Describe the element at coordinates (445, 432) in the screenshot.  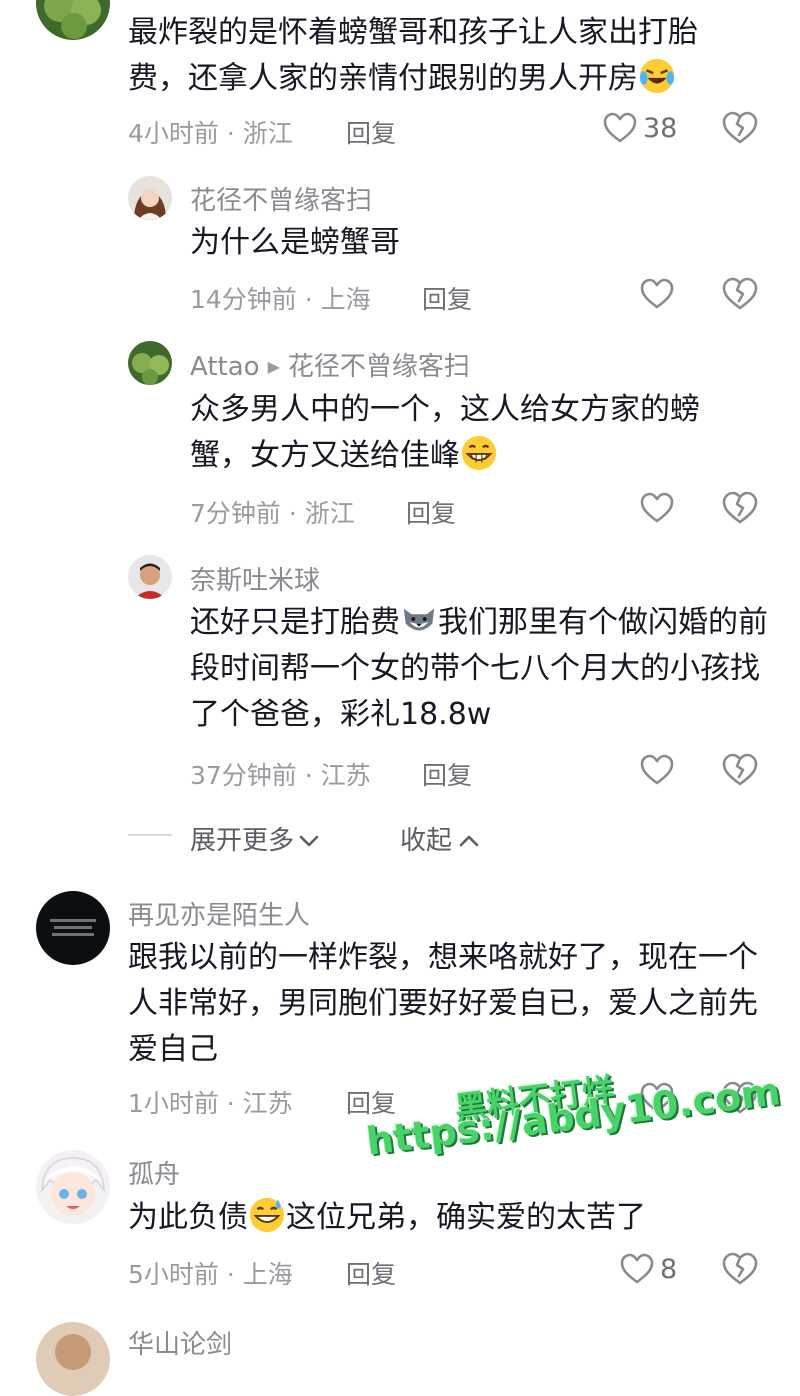
I see `comment-text: 众多男人中的一个，这人给女方家的螃蟹，女方又送给佳峰` at that location.